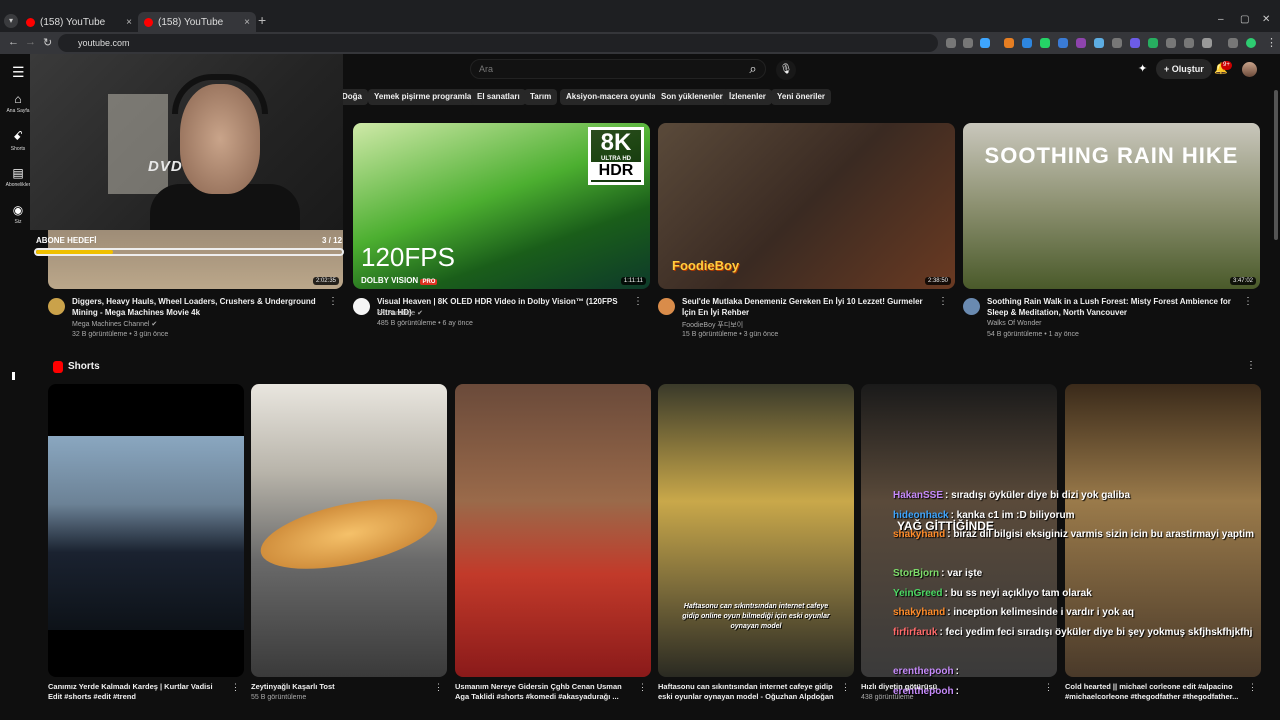  What do you see at coordinates (1266, 19) in the screenshot?
I see `close-window-button: ✕` at bounding box center [1266, 19].